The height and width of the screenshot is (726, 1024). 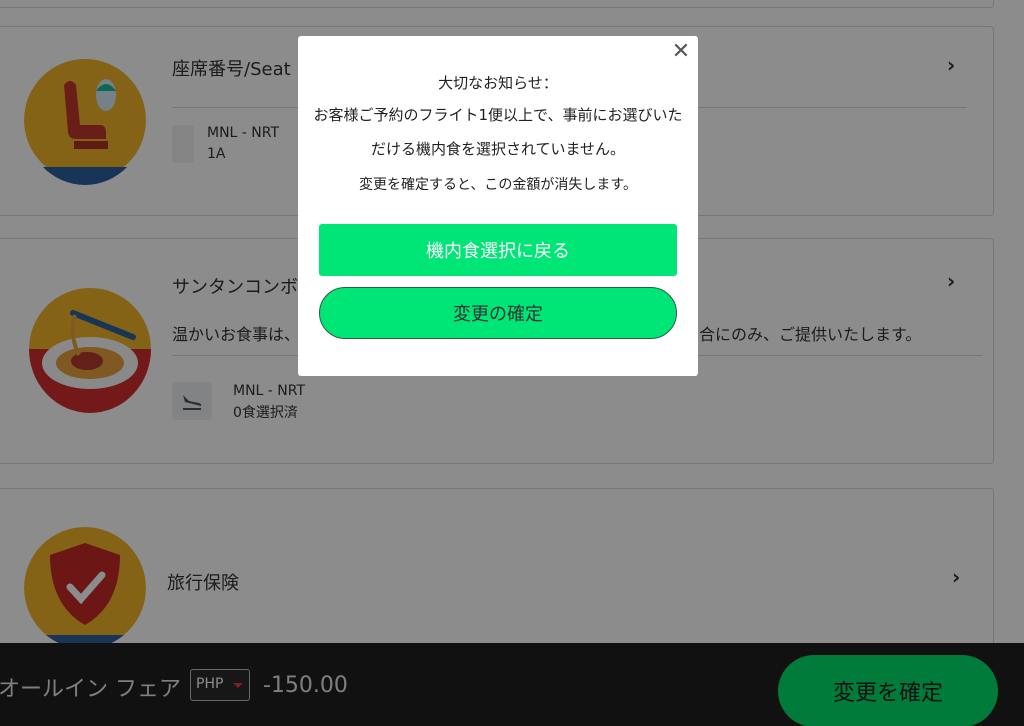 I want to click on modal-message-line2: だける機内食を選択されていません。, so click(x=498, y=149).